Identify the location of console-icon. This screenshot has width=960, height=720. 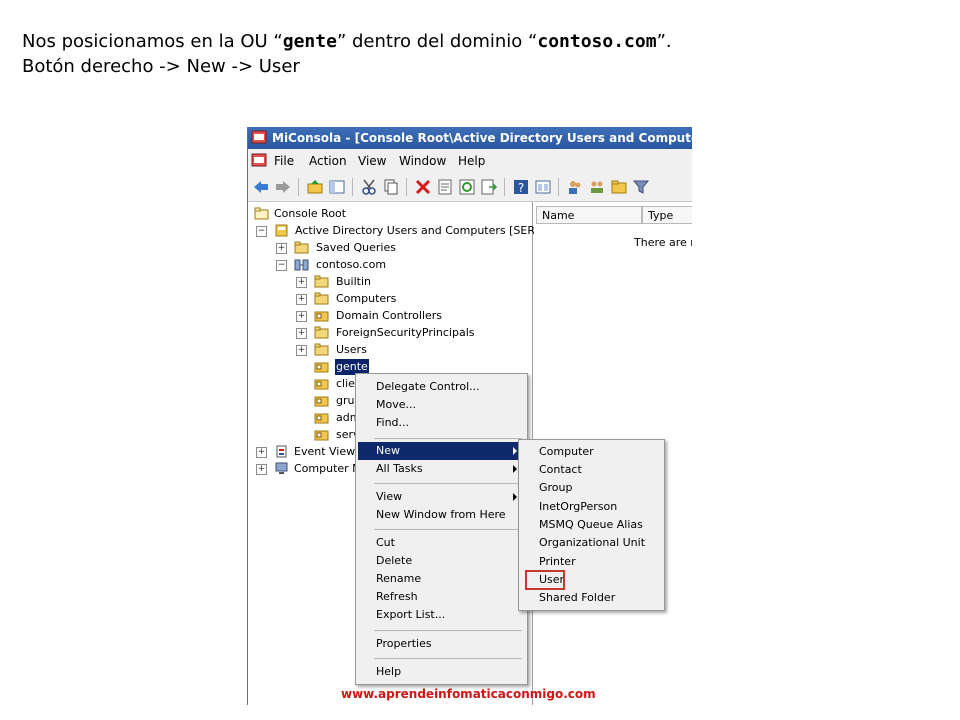
(543, 187).